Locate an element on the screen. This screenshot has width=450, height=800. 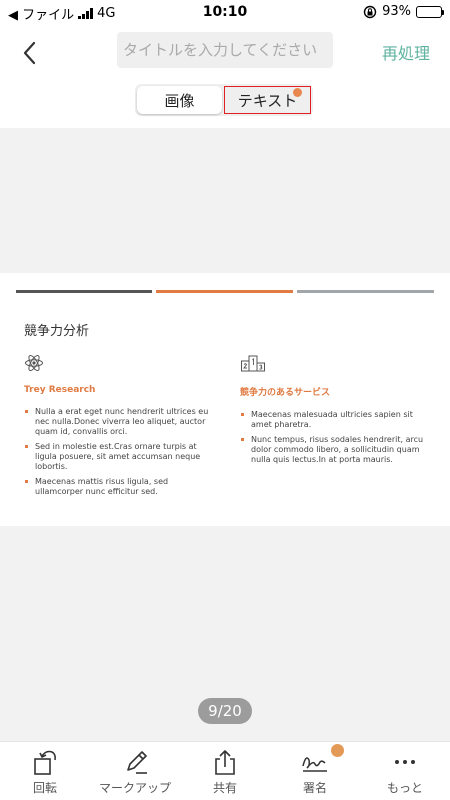
battery-icon is located at coordinates (430, 11).